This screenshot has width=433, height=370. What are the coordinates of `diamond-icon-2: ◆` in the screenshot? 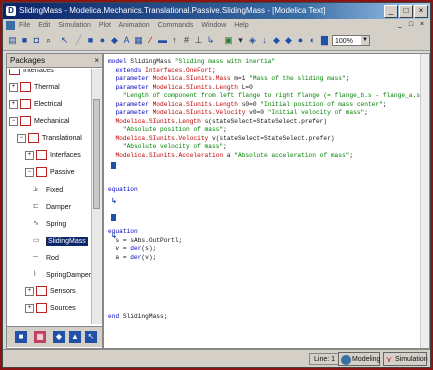 It's located at (288, 40).